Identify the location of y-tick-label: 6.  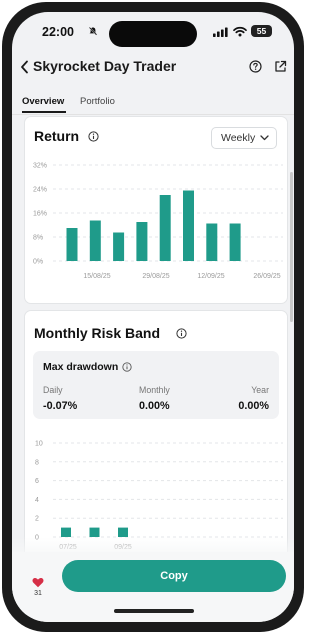
(37, 481).